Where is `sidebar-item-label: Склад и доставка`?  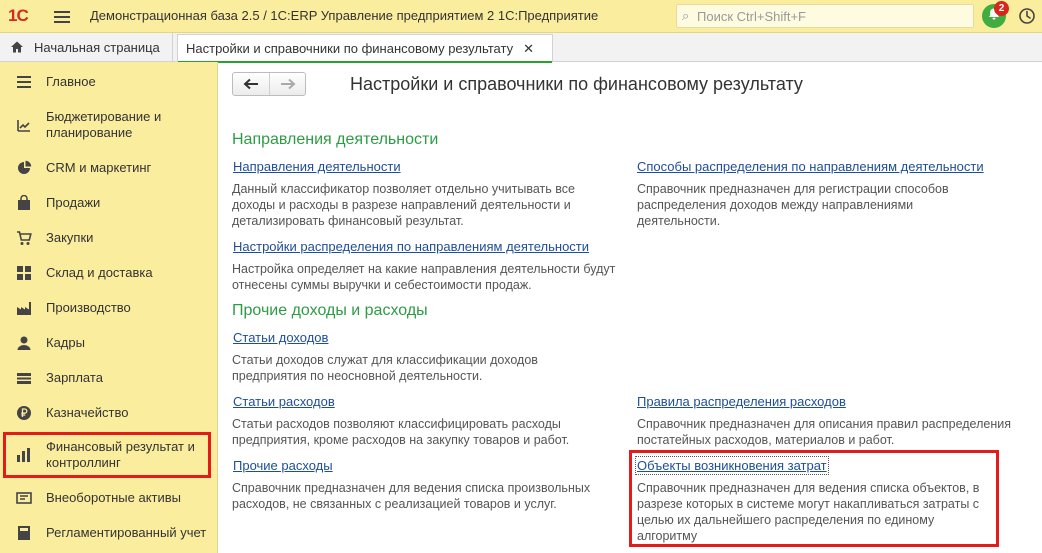
sidebar-item-label: Склад и доставка is located at coordinates (99, 272).